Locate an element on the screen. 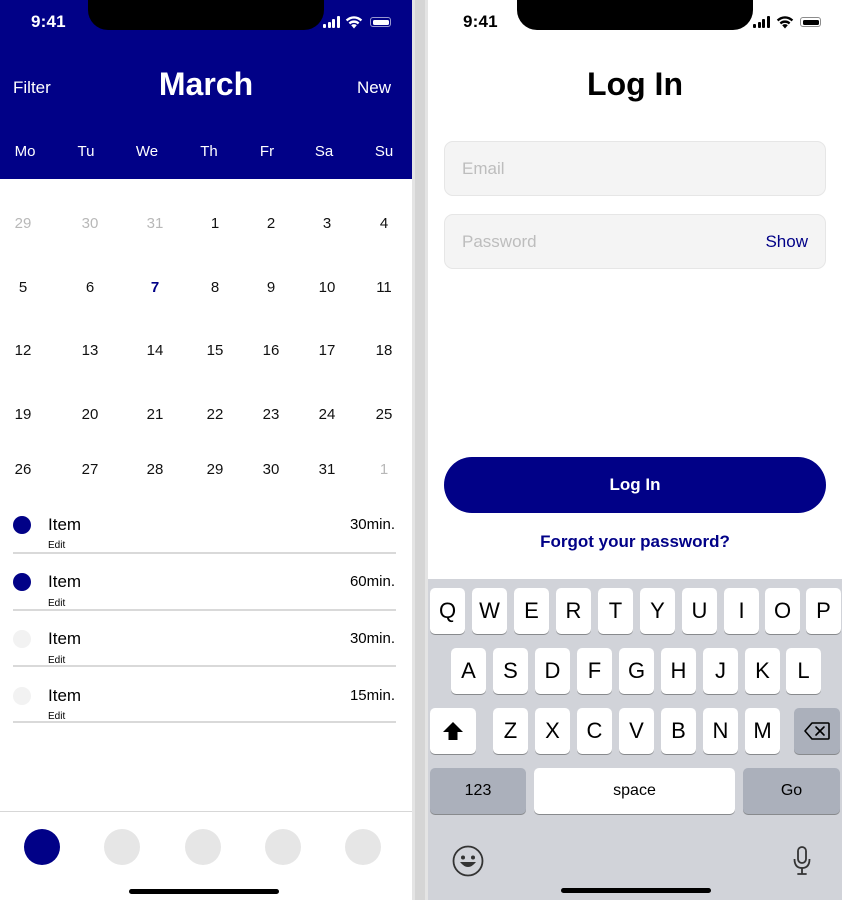  weekday-label: Mo is located at coordinates (25, 151).